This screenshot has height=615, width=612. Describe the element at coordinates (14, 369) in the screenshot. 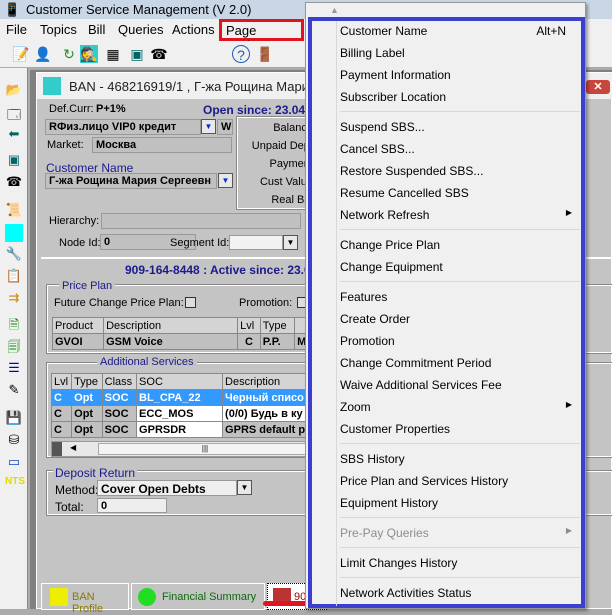

I see `list-icon: ☰` at that location.